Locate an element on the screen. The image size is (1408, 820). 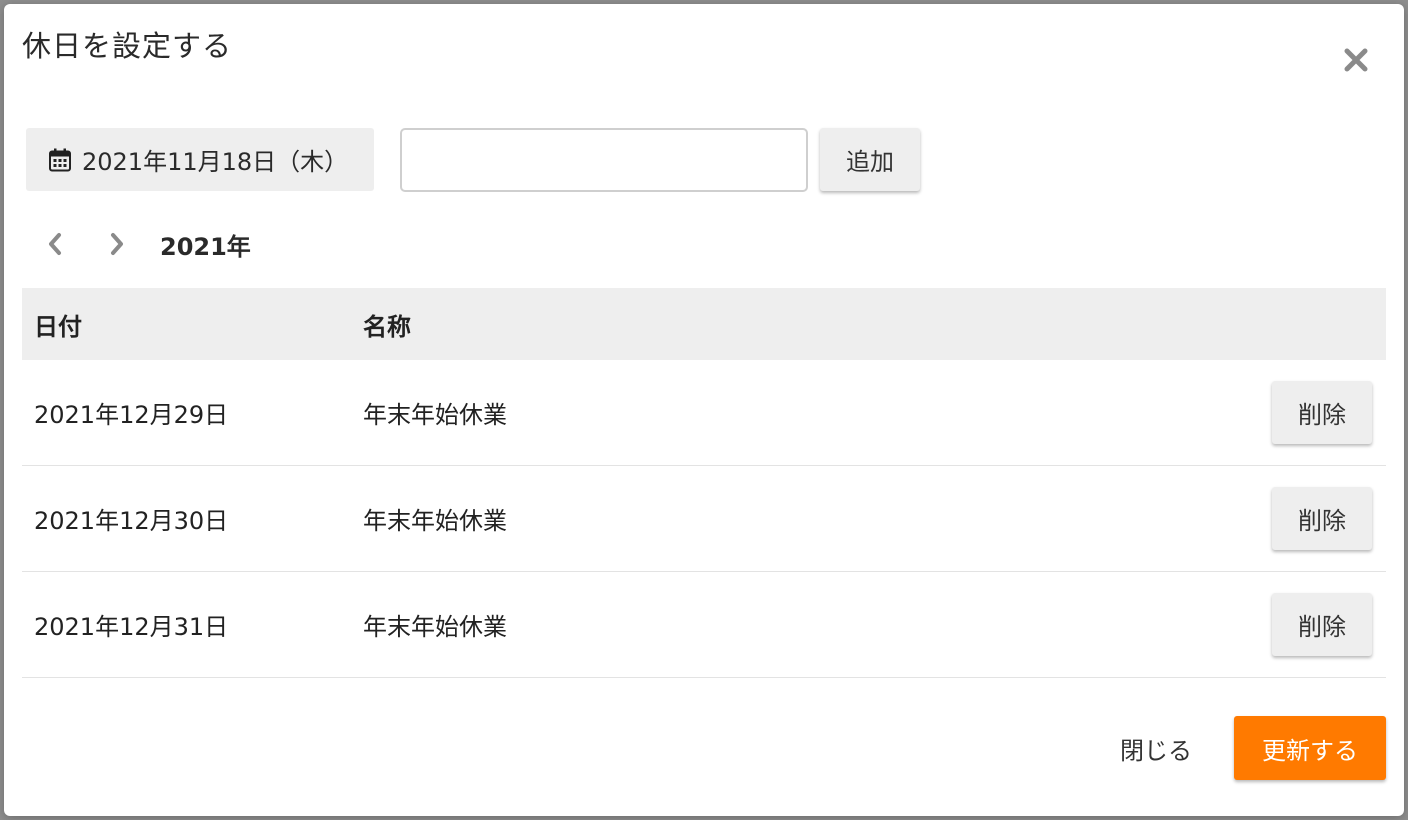
year-navigation: 2021年 is located at coordinates (143, 244).